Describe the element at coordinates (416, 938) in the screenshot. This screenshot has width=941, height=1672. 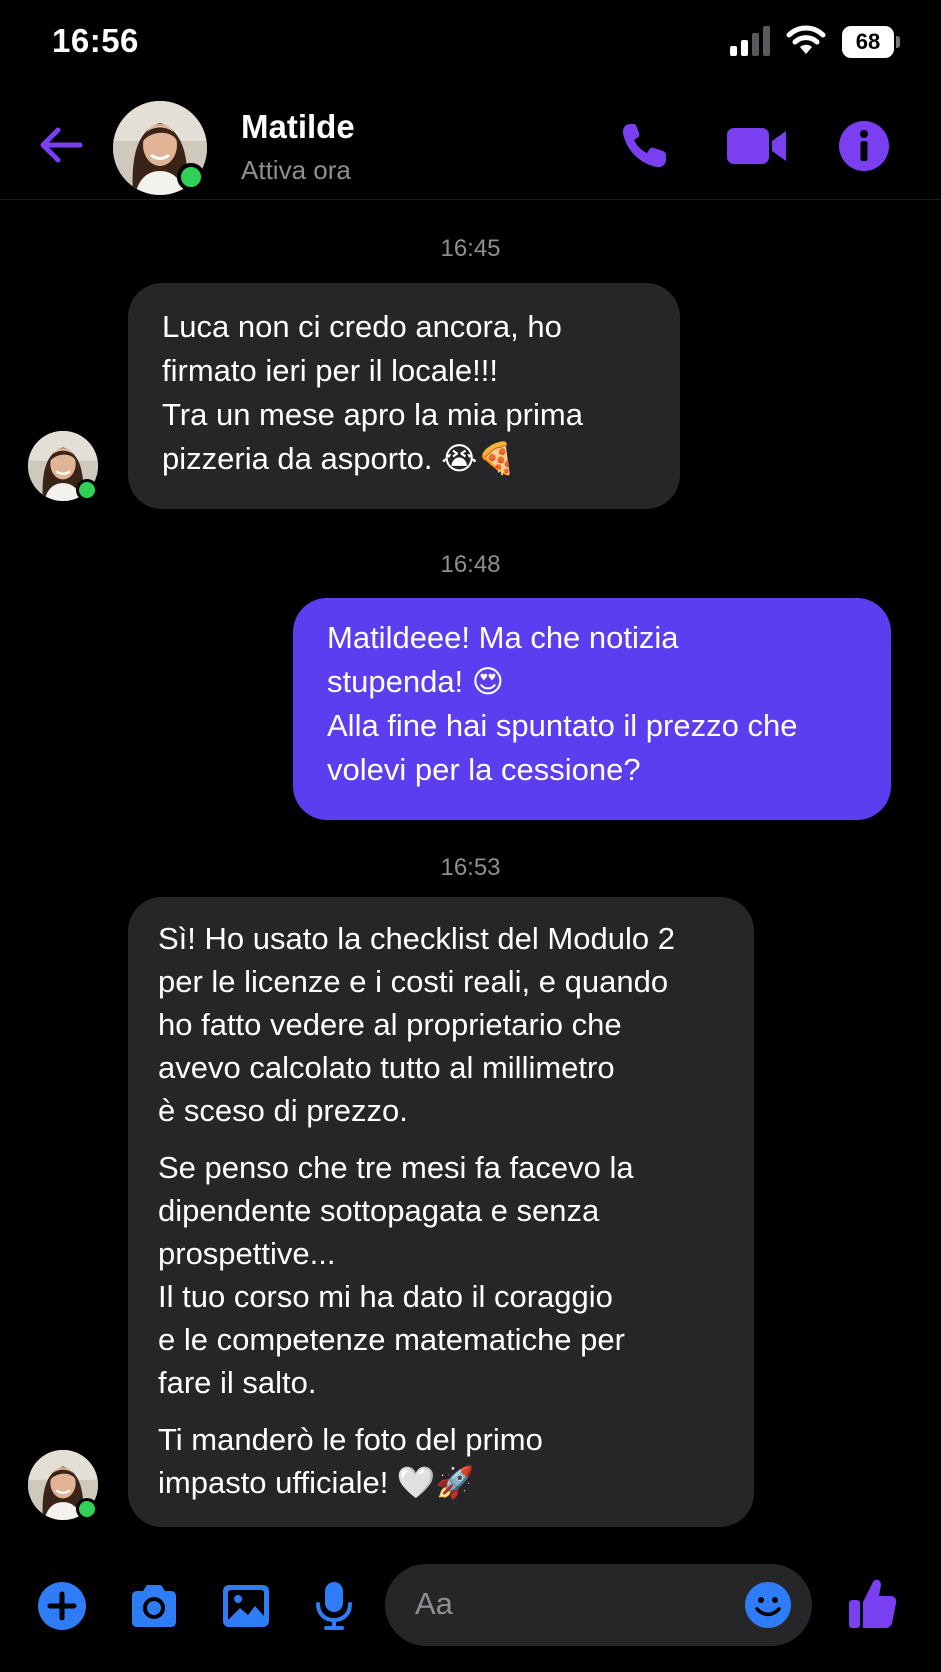
I see `message-line: Sì! Ho usato la checklist del Modulo 2` at that location.